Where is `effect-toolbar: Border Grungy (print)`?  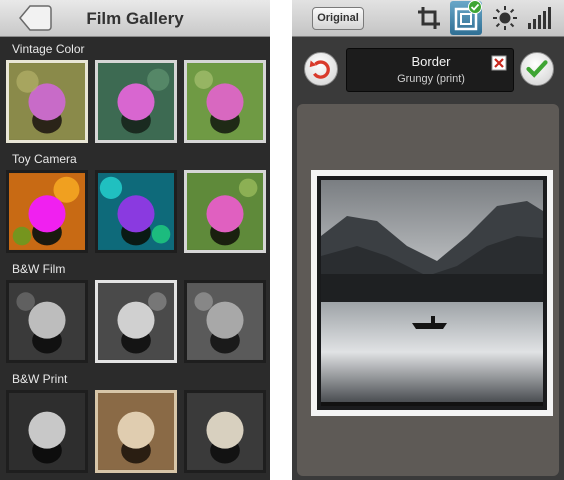
effect-toolbar: Border Grungy (print) is located at coordinates (428, 69).